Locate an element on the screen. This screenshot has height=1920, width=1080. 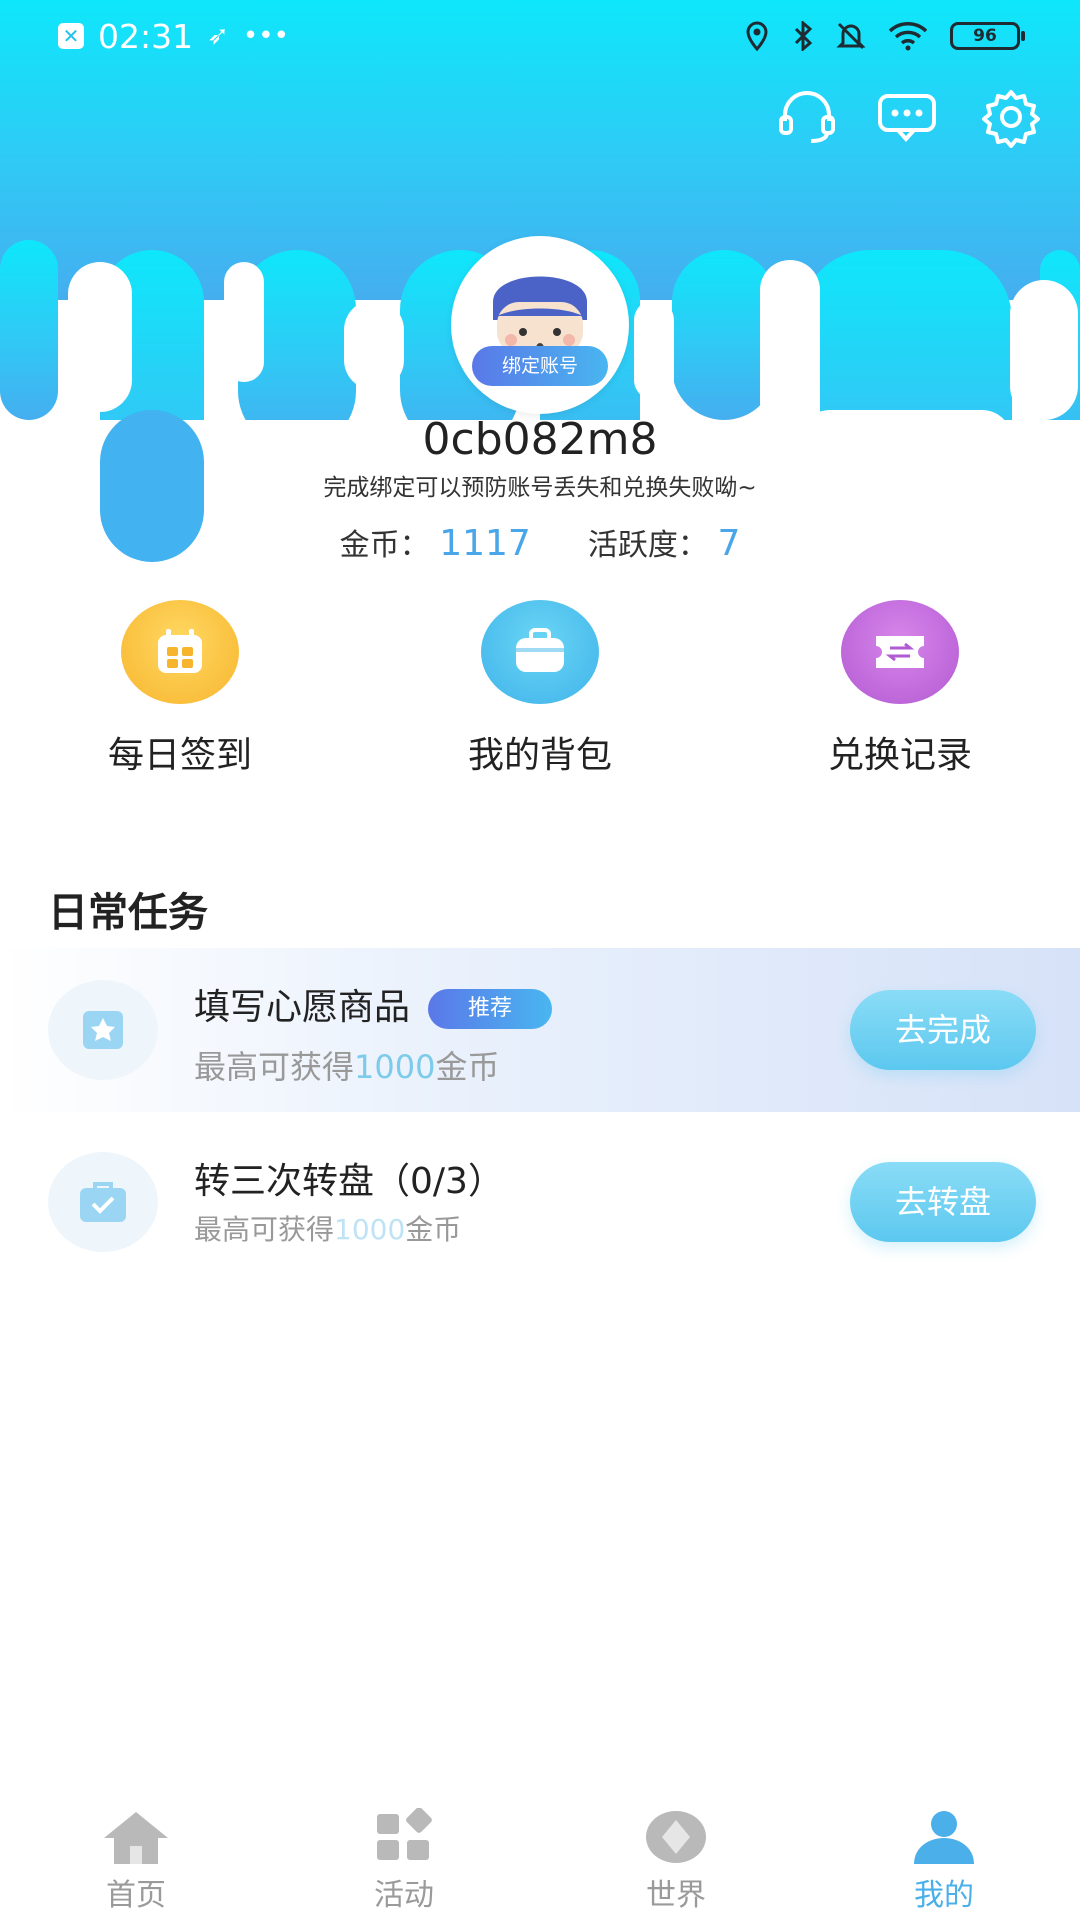
task-item-wish: 填写心愿商品 推荐 最高可获得1000金币 去完成 is located at coordinates (540, 1030).